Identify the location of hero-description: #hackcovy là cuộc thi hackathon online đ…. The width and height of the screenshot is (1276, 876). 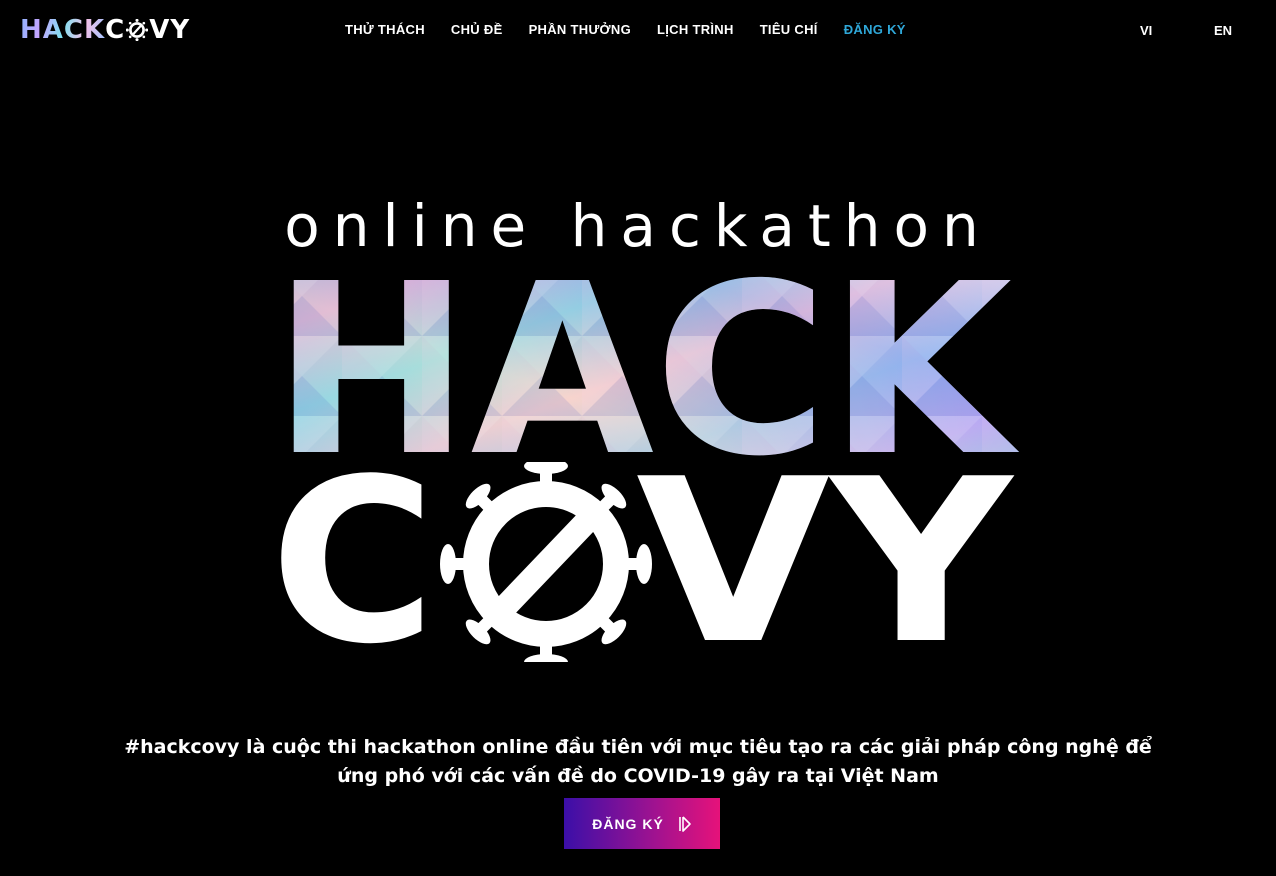
(638, 762).